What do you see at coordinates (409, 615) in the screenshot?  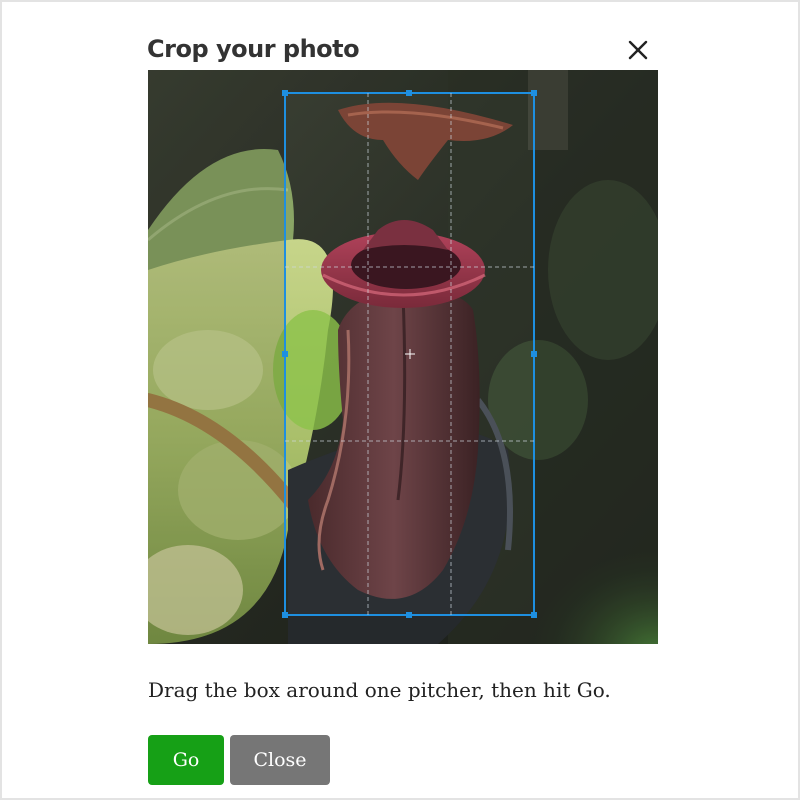 I see `crop-handle-bottom` at bounding box center [409, 615].